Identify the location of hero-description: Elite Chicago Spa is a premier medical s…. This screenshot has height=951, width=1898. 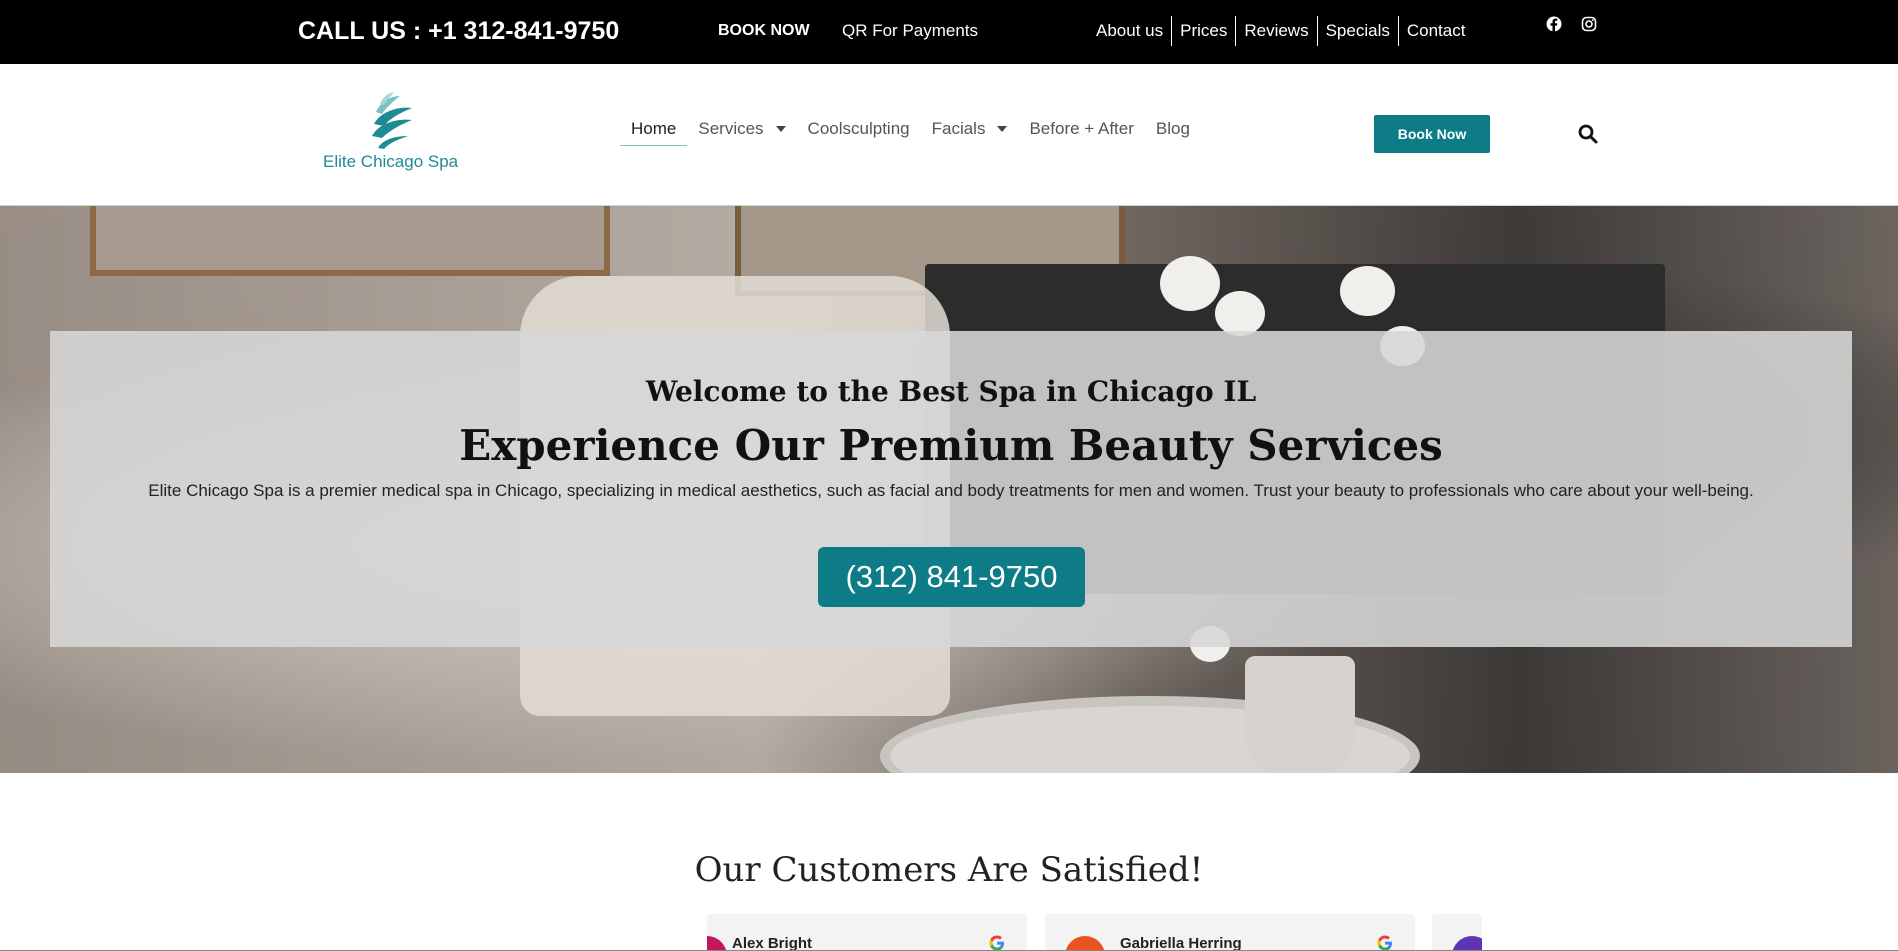
(951, 490).